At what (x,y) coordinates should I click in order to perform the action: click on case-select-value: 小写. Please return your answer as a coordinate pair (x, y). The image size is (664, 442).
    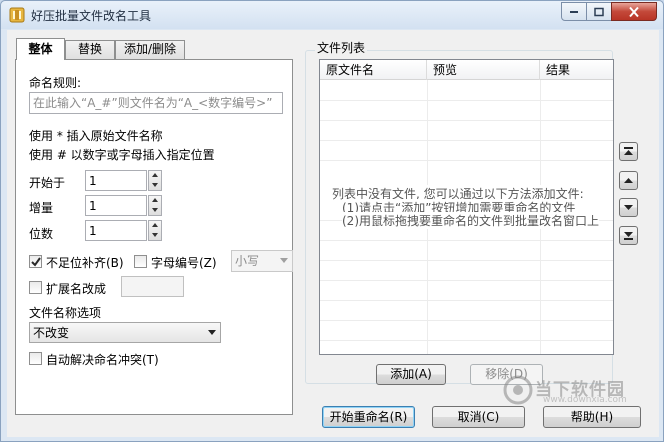
    Looking at the image, I should click on (247, 261).